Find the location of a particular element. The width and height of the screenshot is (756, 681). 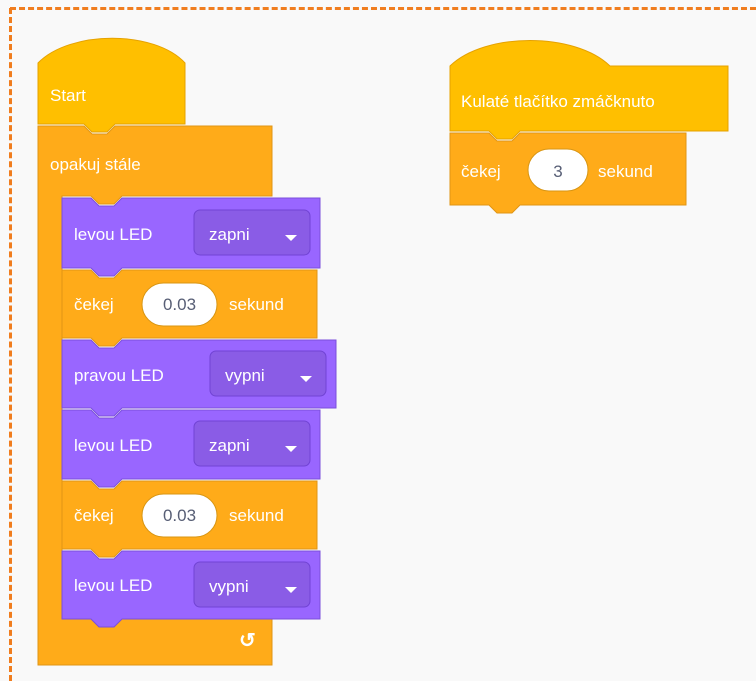

loop-arrow-icon: ↺ is located at coordinates (247, 641).